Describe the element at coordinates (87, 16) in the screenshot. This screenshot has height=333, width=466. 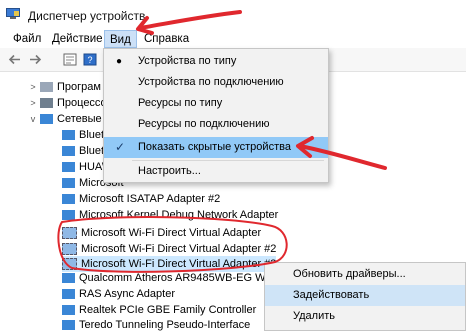
I see `window-title: Диспетчер устройств` at that location.